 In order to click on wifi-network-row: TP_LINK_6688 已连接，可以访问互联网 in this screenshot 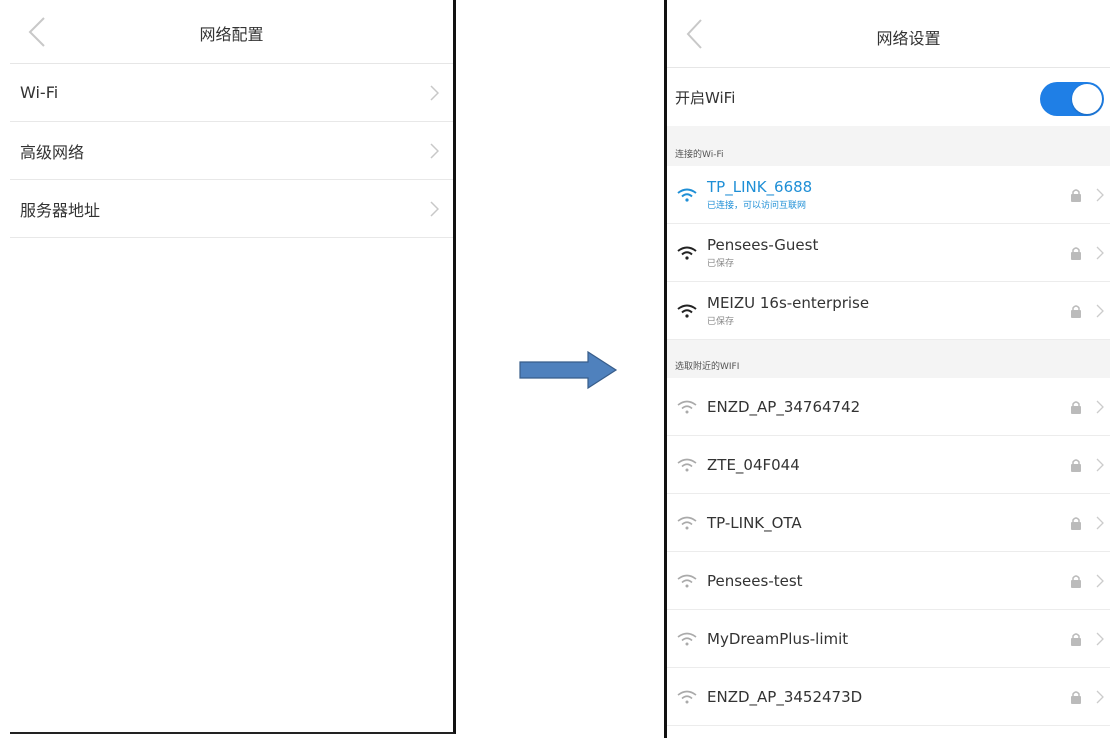, I will do `click(888, 195)`.